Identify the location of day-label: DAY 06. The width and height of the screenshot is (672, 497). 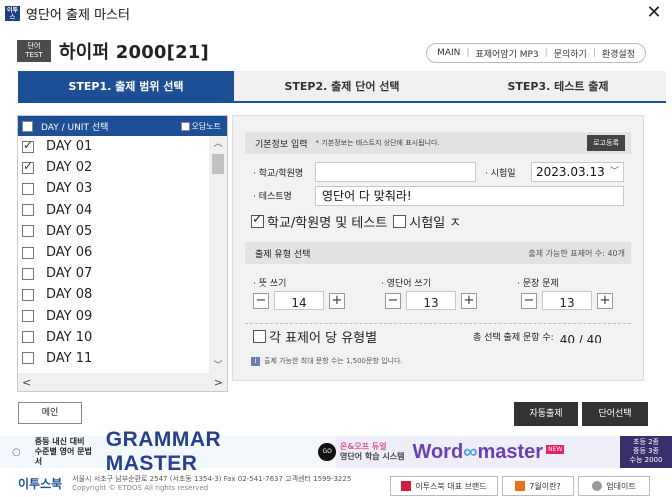
(69, 253).